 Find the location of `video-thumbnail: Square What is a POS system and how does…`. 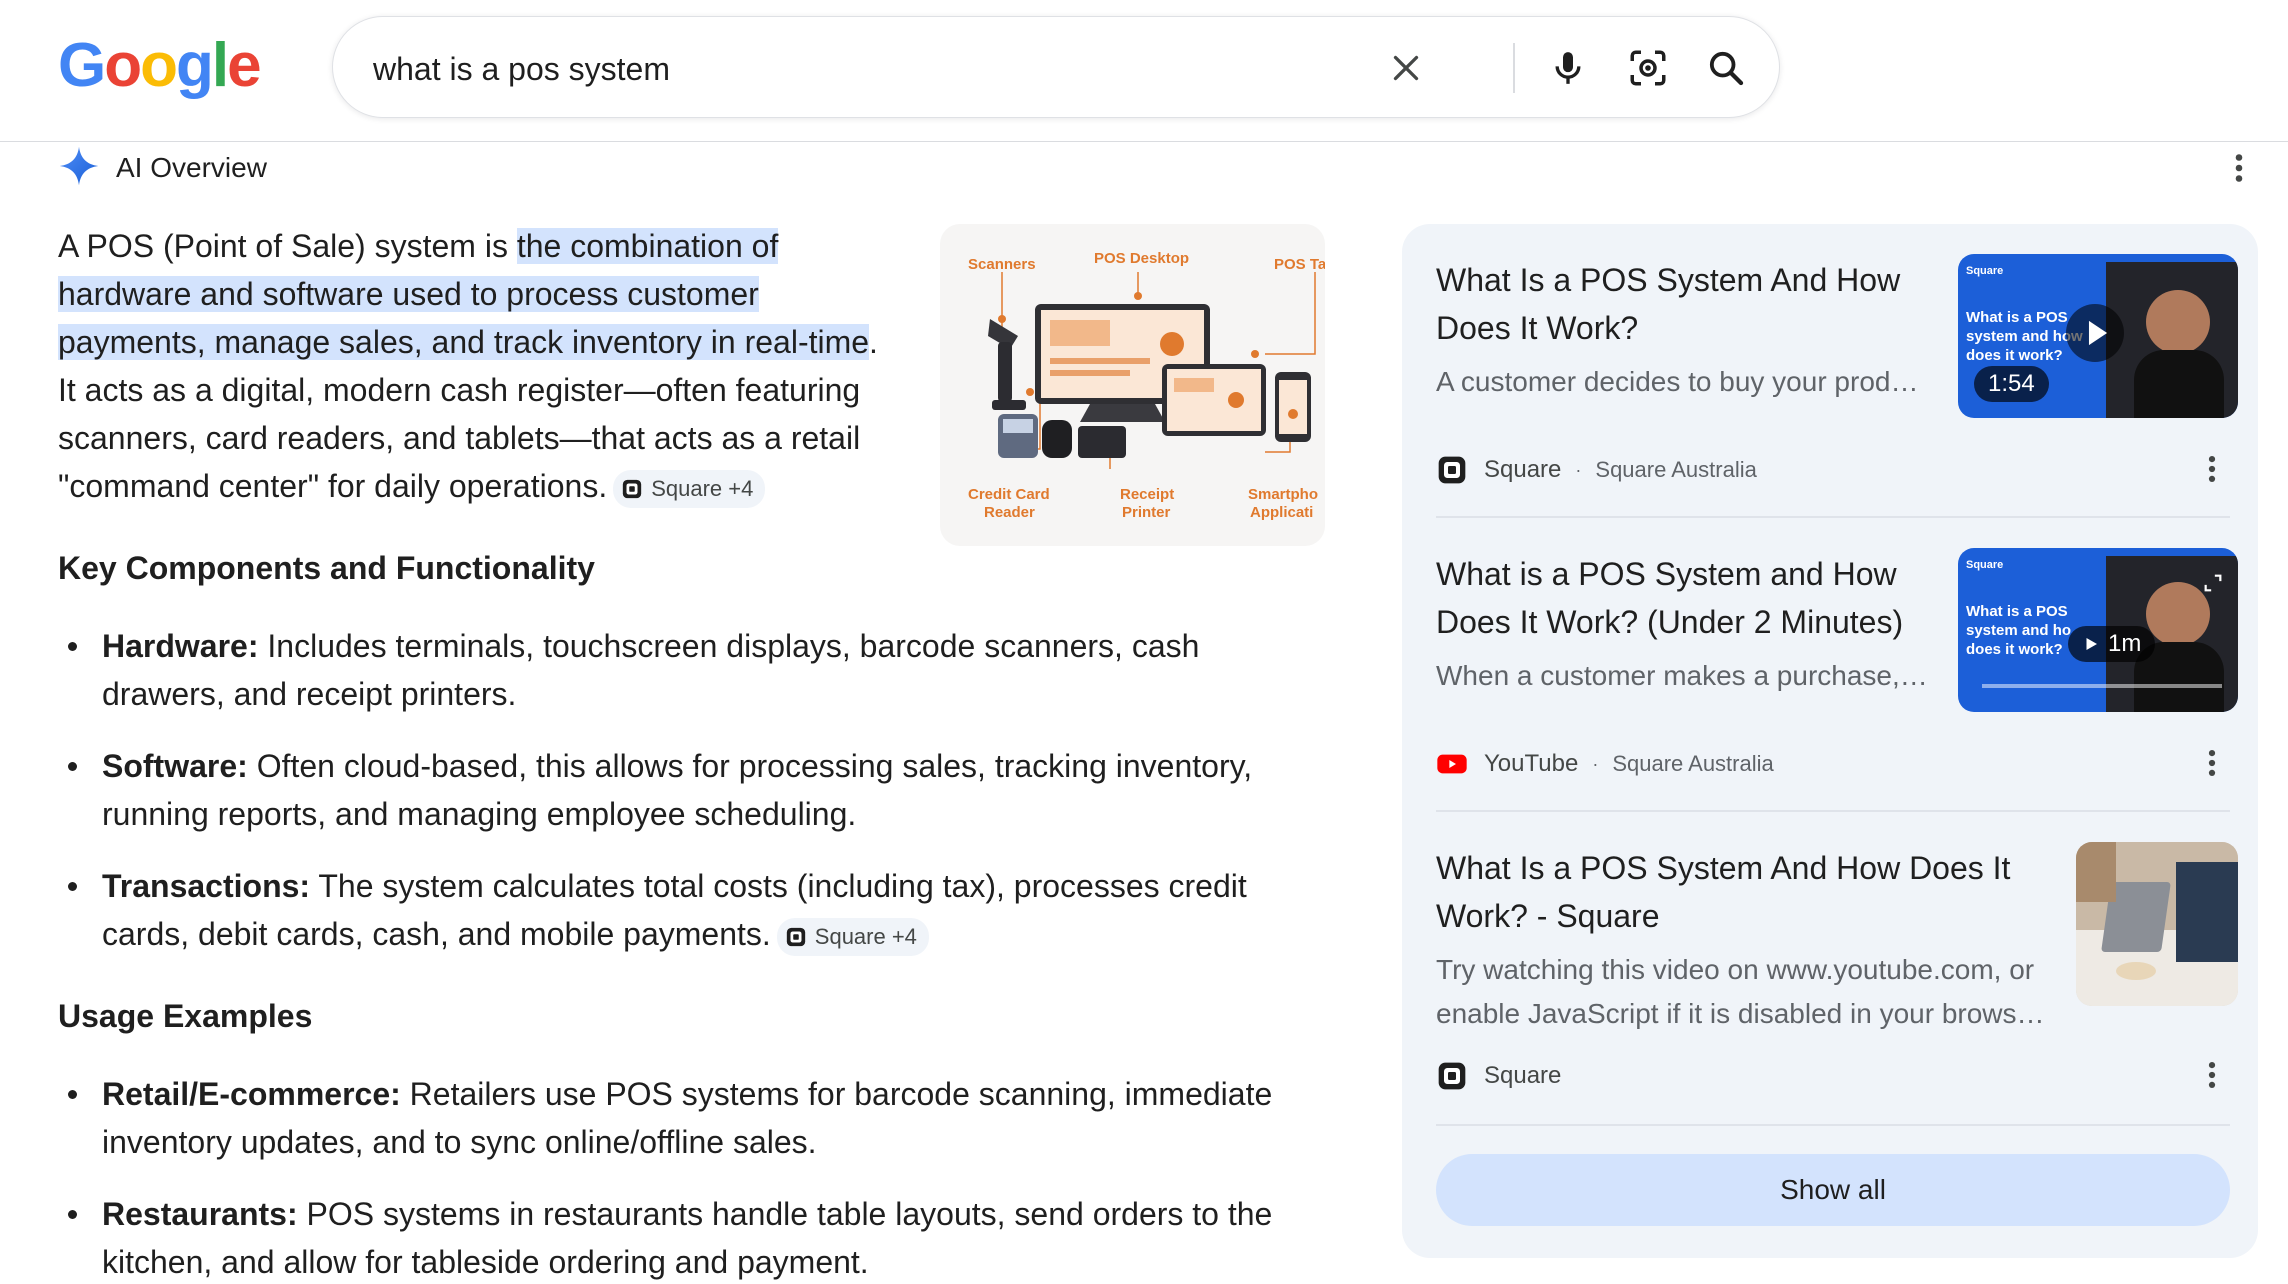

video-thumbnail: Square What is a POS system and how does… is located at coordinates (2098, 336).